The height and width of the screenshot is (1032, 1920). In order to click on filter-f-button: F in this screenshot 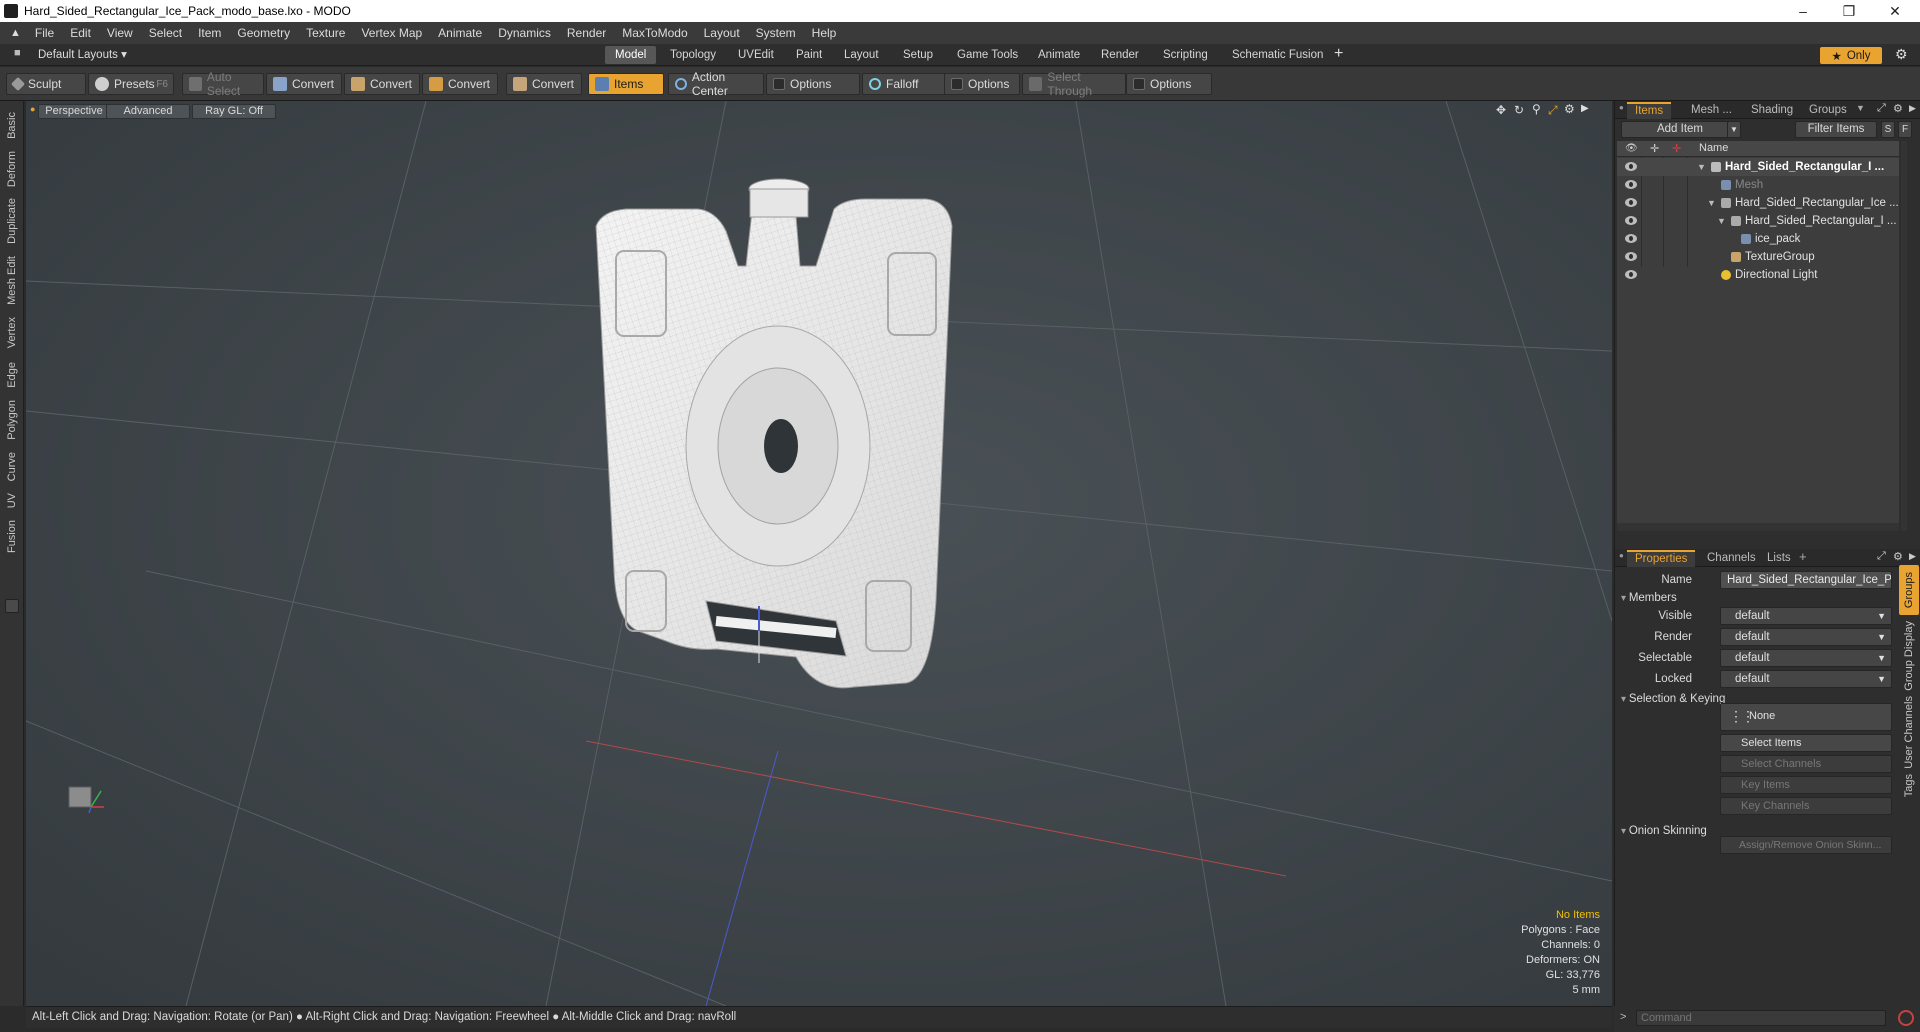, I will do `click(1905, 129)`.